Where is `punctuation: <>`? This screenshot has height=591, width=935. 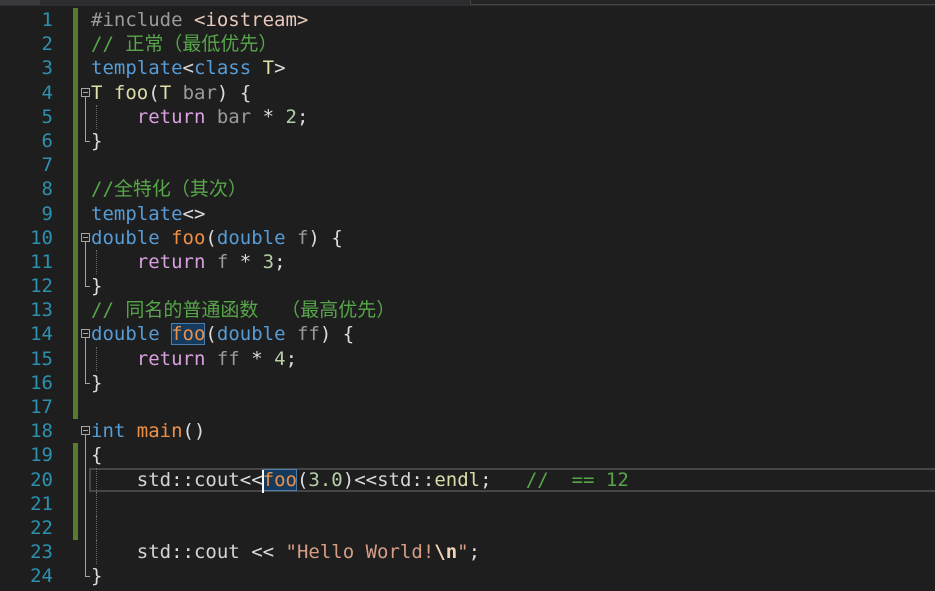 punctuation: <> is located at coordinates (194, 214).